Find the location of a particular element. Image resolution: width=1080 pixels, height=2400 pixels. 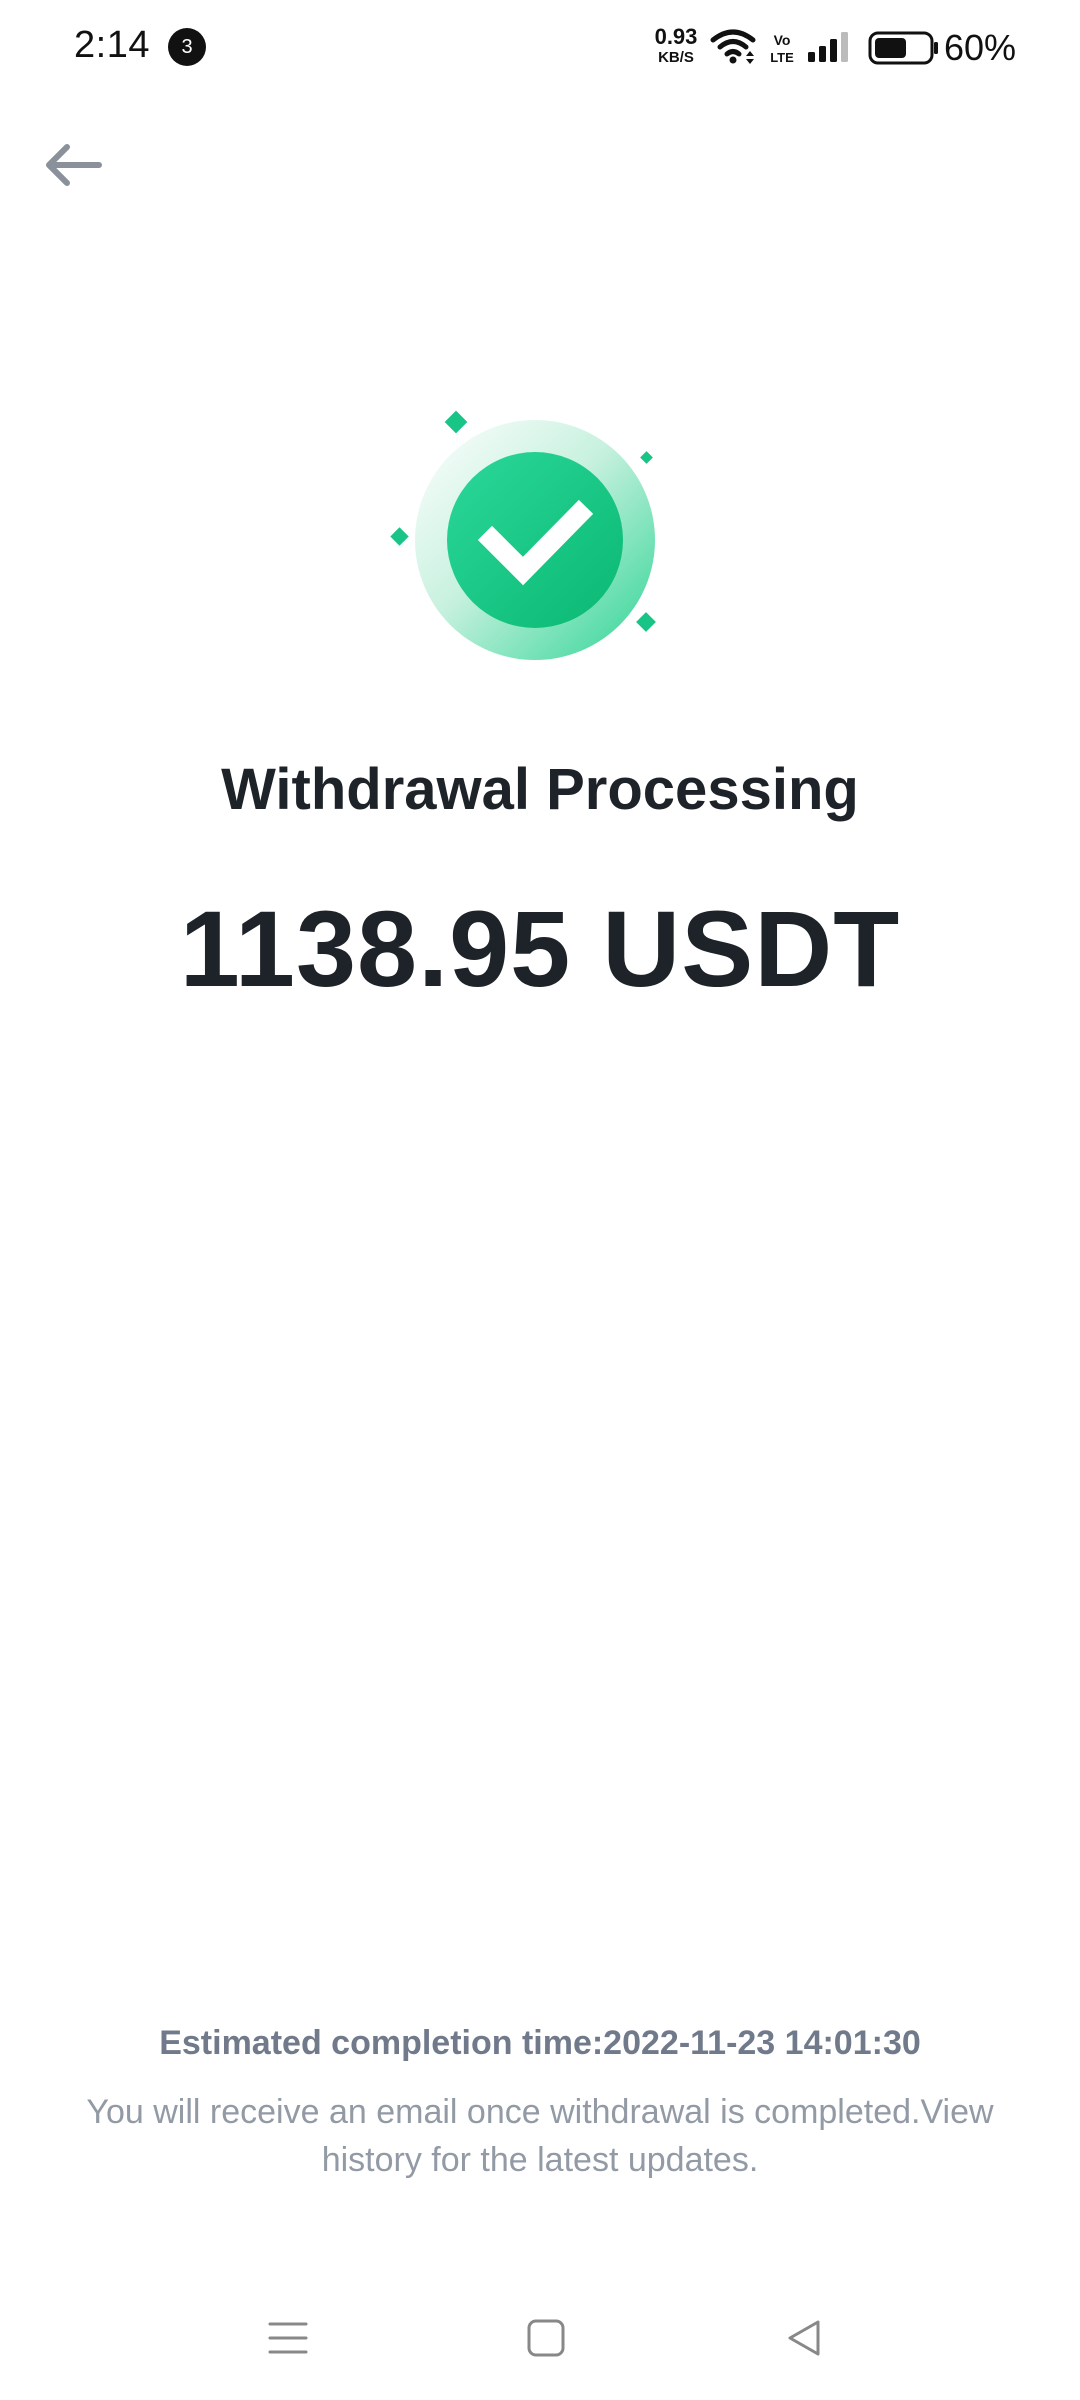

check-circle-icon is located at coordinates (535, 540).